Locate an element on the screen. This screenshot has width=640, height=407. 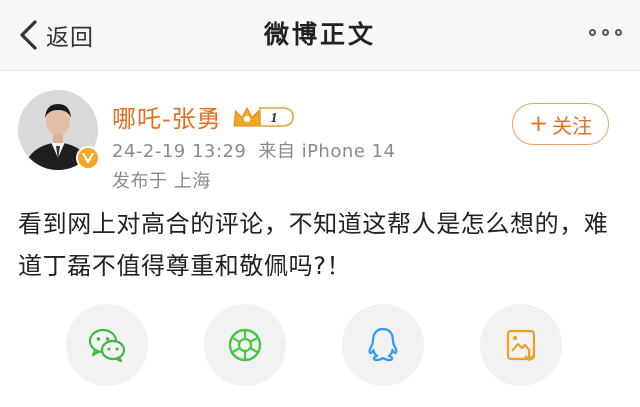
more-options-button is located at coordinates (605, 32).